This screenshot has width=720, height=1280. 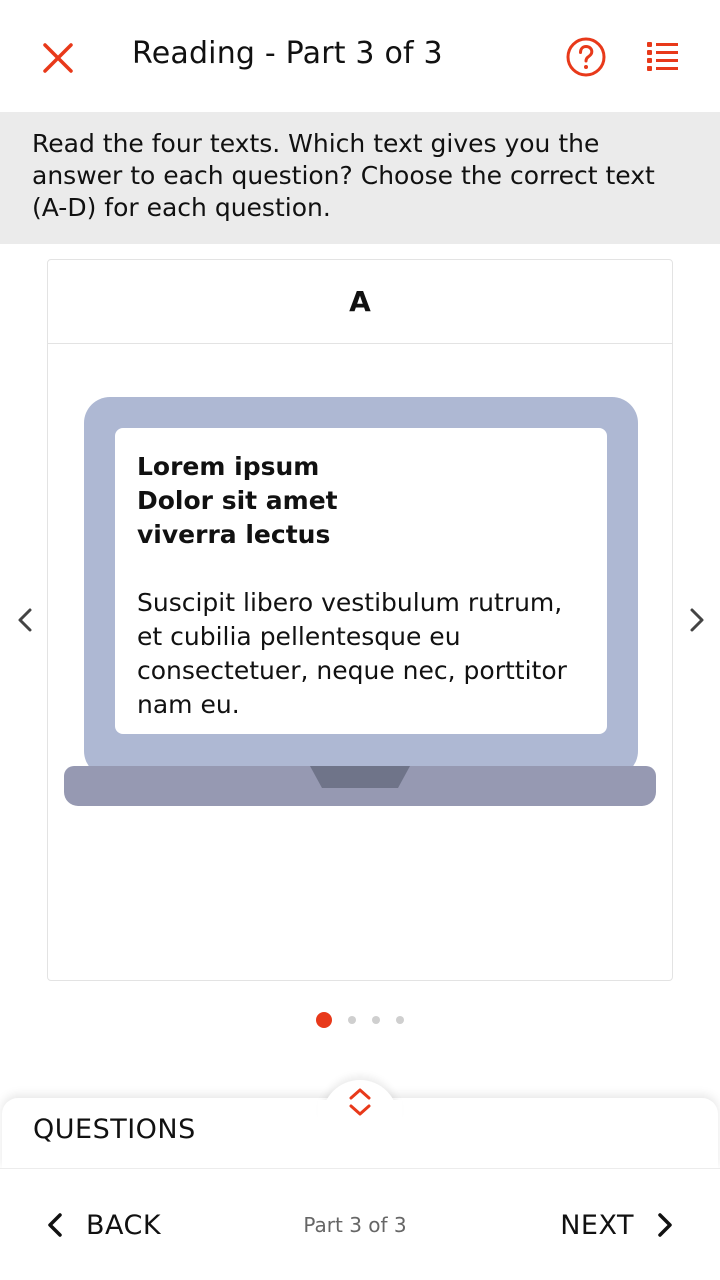 What do you see at coordinates (114, 1129) in the screenshot?
I see `questions-label: QUESTIONS` at bounding box center [114, 1129].